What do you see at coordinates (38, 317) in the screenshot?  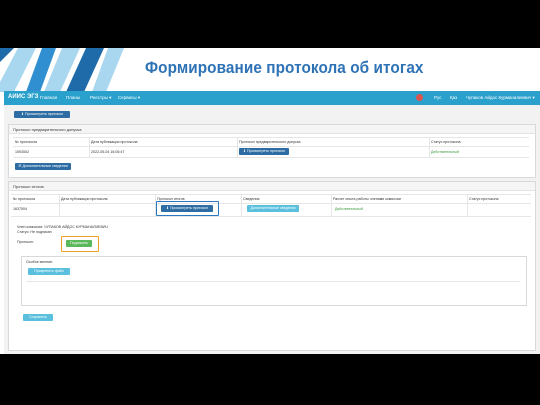 I see `save-button: Сохранить` at bounding box center [38, 317].